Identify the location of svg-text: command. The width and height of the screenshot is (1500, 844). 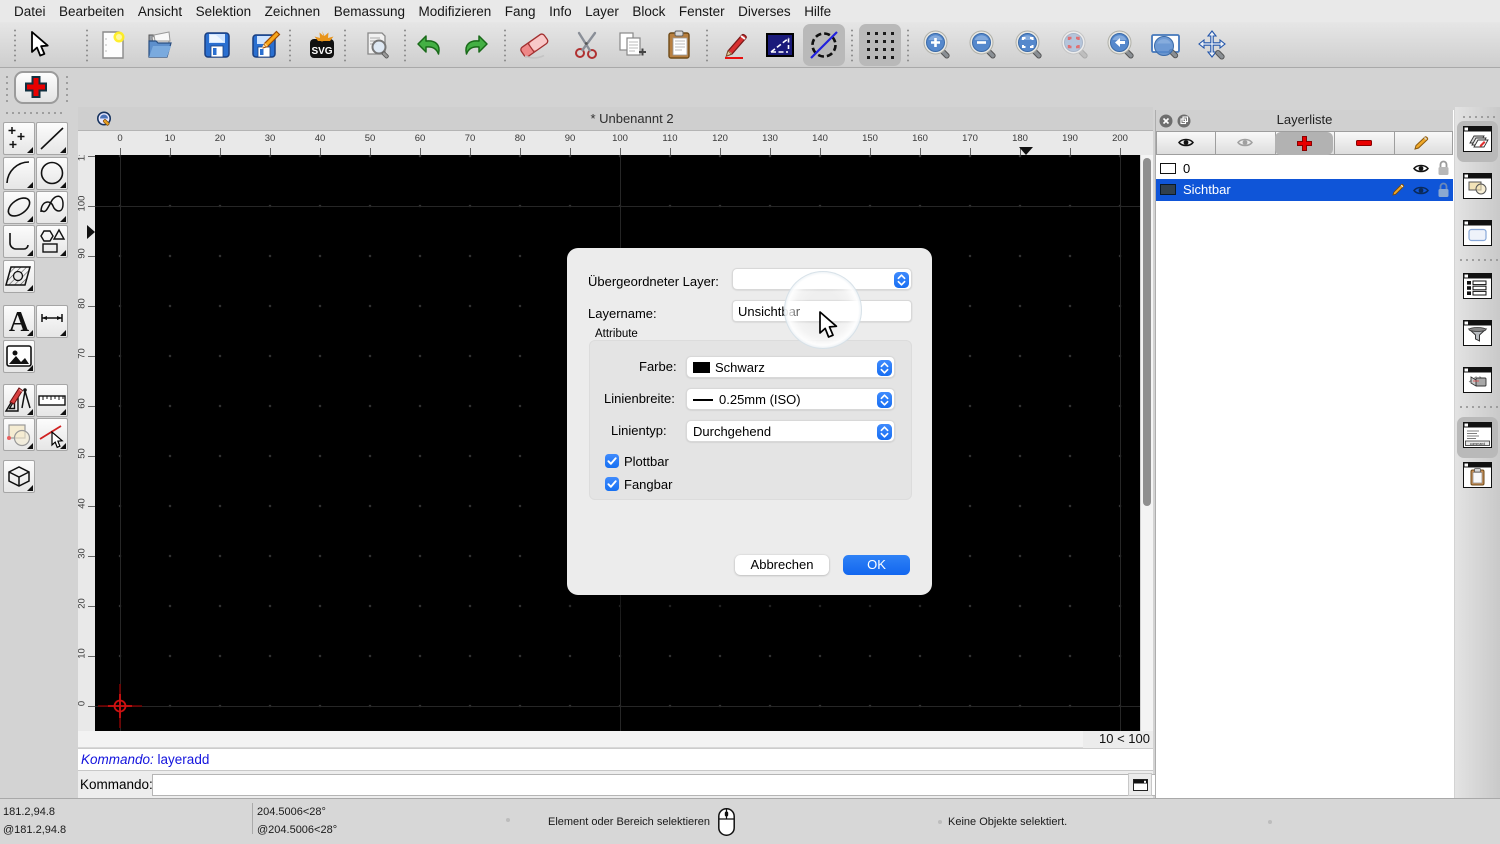
(1477, 444).